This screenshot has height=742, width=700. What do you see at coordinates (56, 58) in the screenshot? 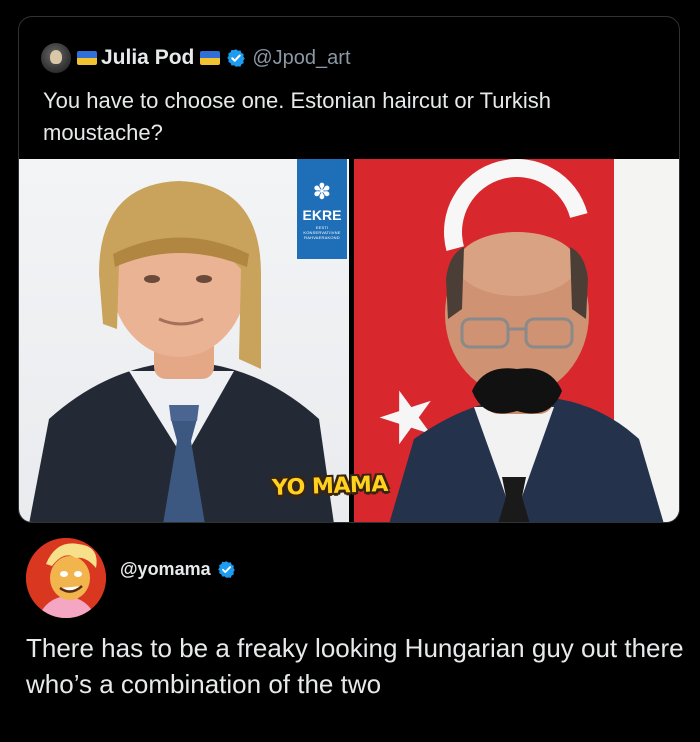
I see `quoted-author-avatar` at bounding box center [56, 58].